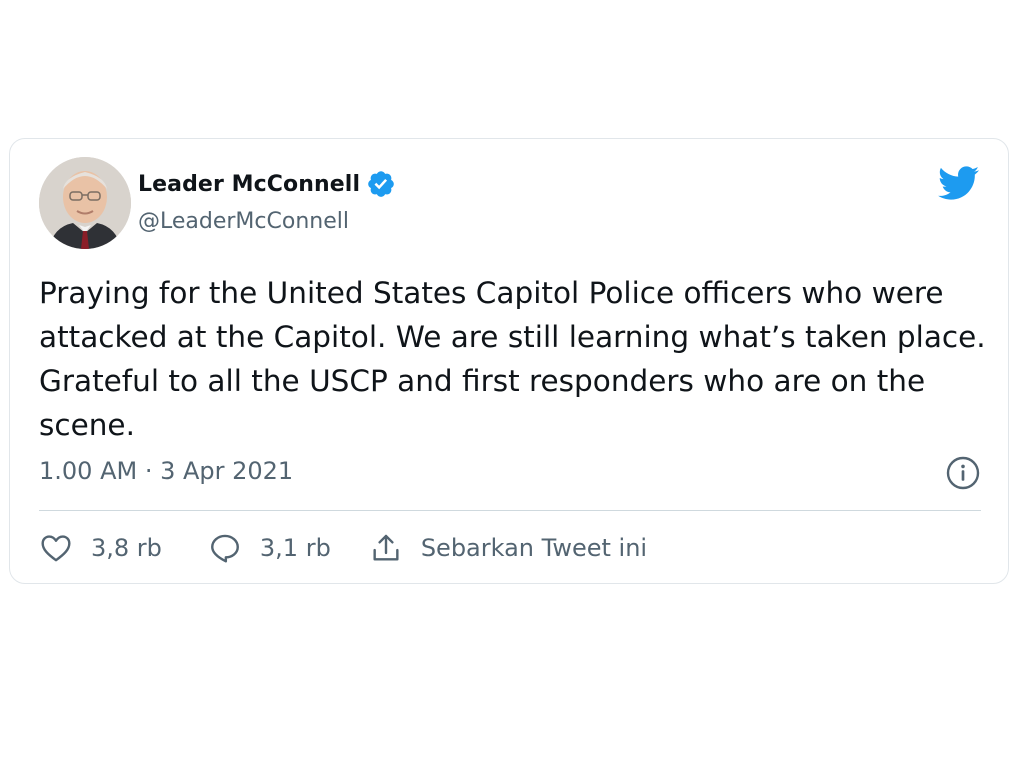 This screenshot has height=768, width=1024. I want to click on reply-bubble-icon, so click(224, 548).